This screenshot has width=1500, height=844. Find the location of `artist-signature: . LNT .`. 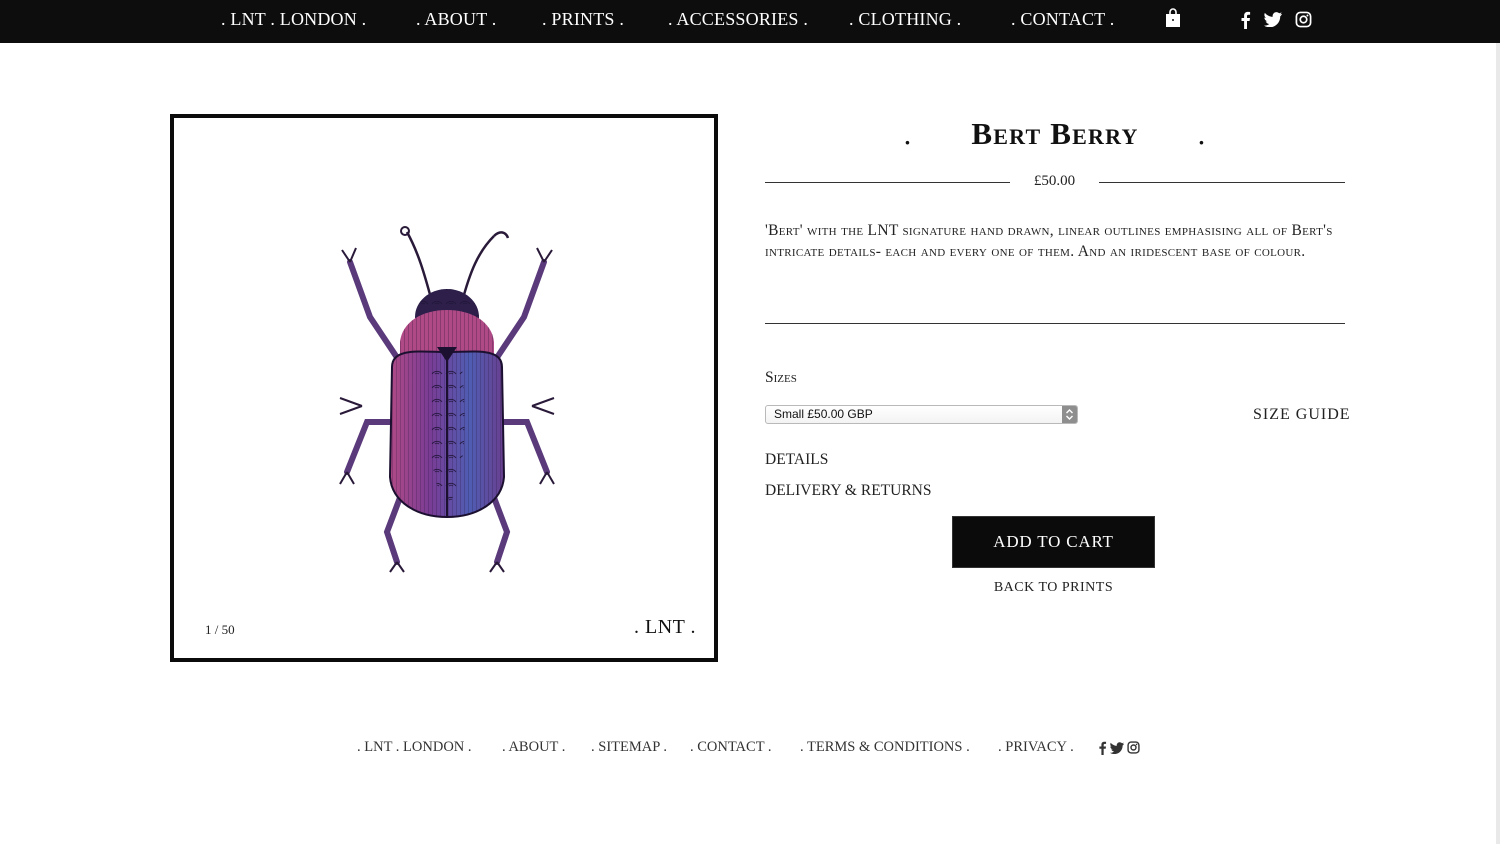

artist-signature: . LNT . is located at coordinates (664, 627).